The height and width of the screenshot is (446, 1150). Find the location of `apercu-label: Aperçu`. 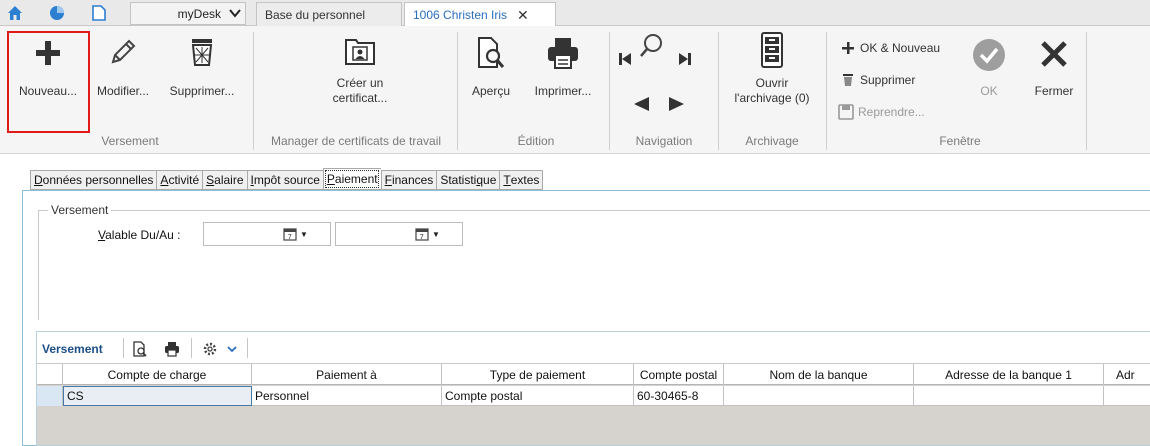

apercu-label: Aperçu is located at coordinates (491, 91).